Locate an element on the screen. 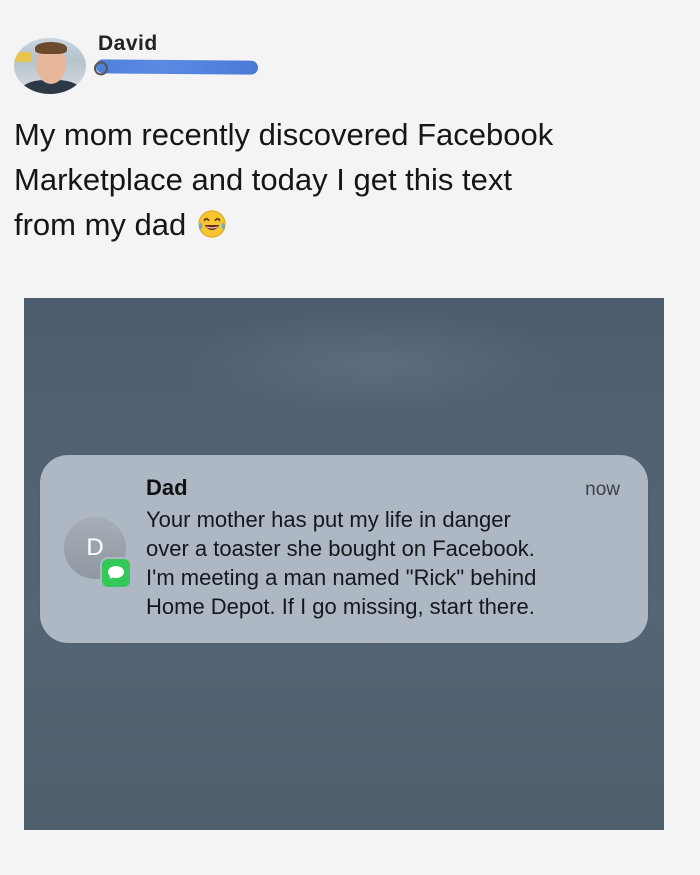 This screenshot has width=700, height=875. tweet-text-line: Marketplace and today I get this text is located at coordinates (263, 179).